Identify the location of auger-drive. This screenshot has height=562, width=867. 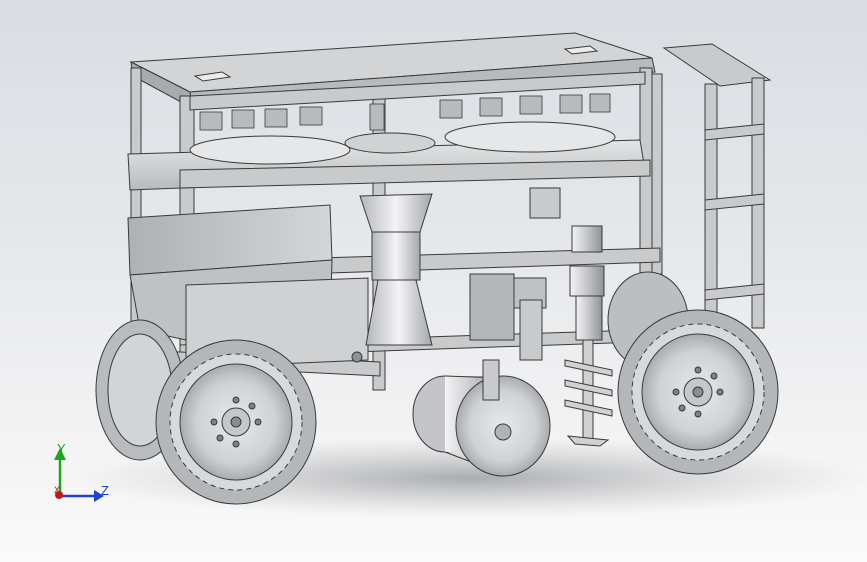
(537, 274).